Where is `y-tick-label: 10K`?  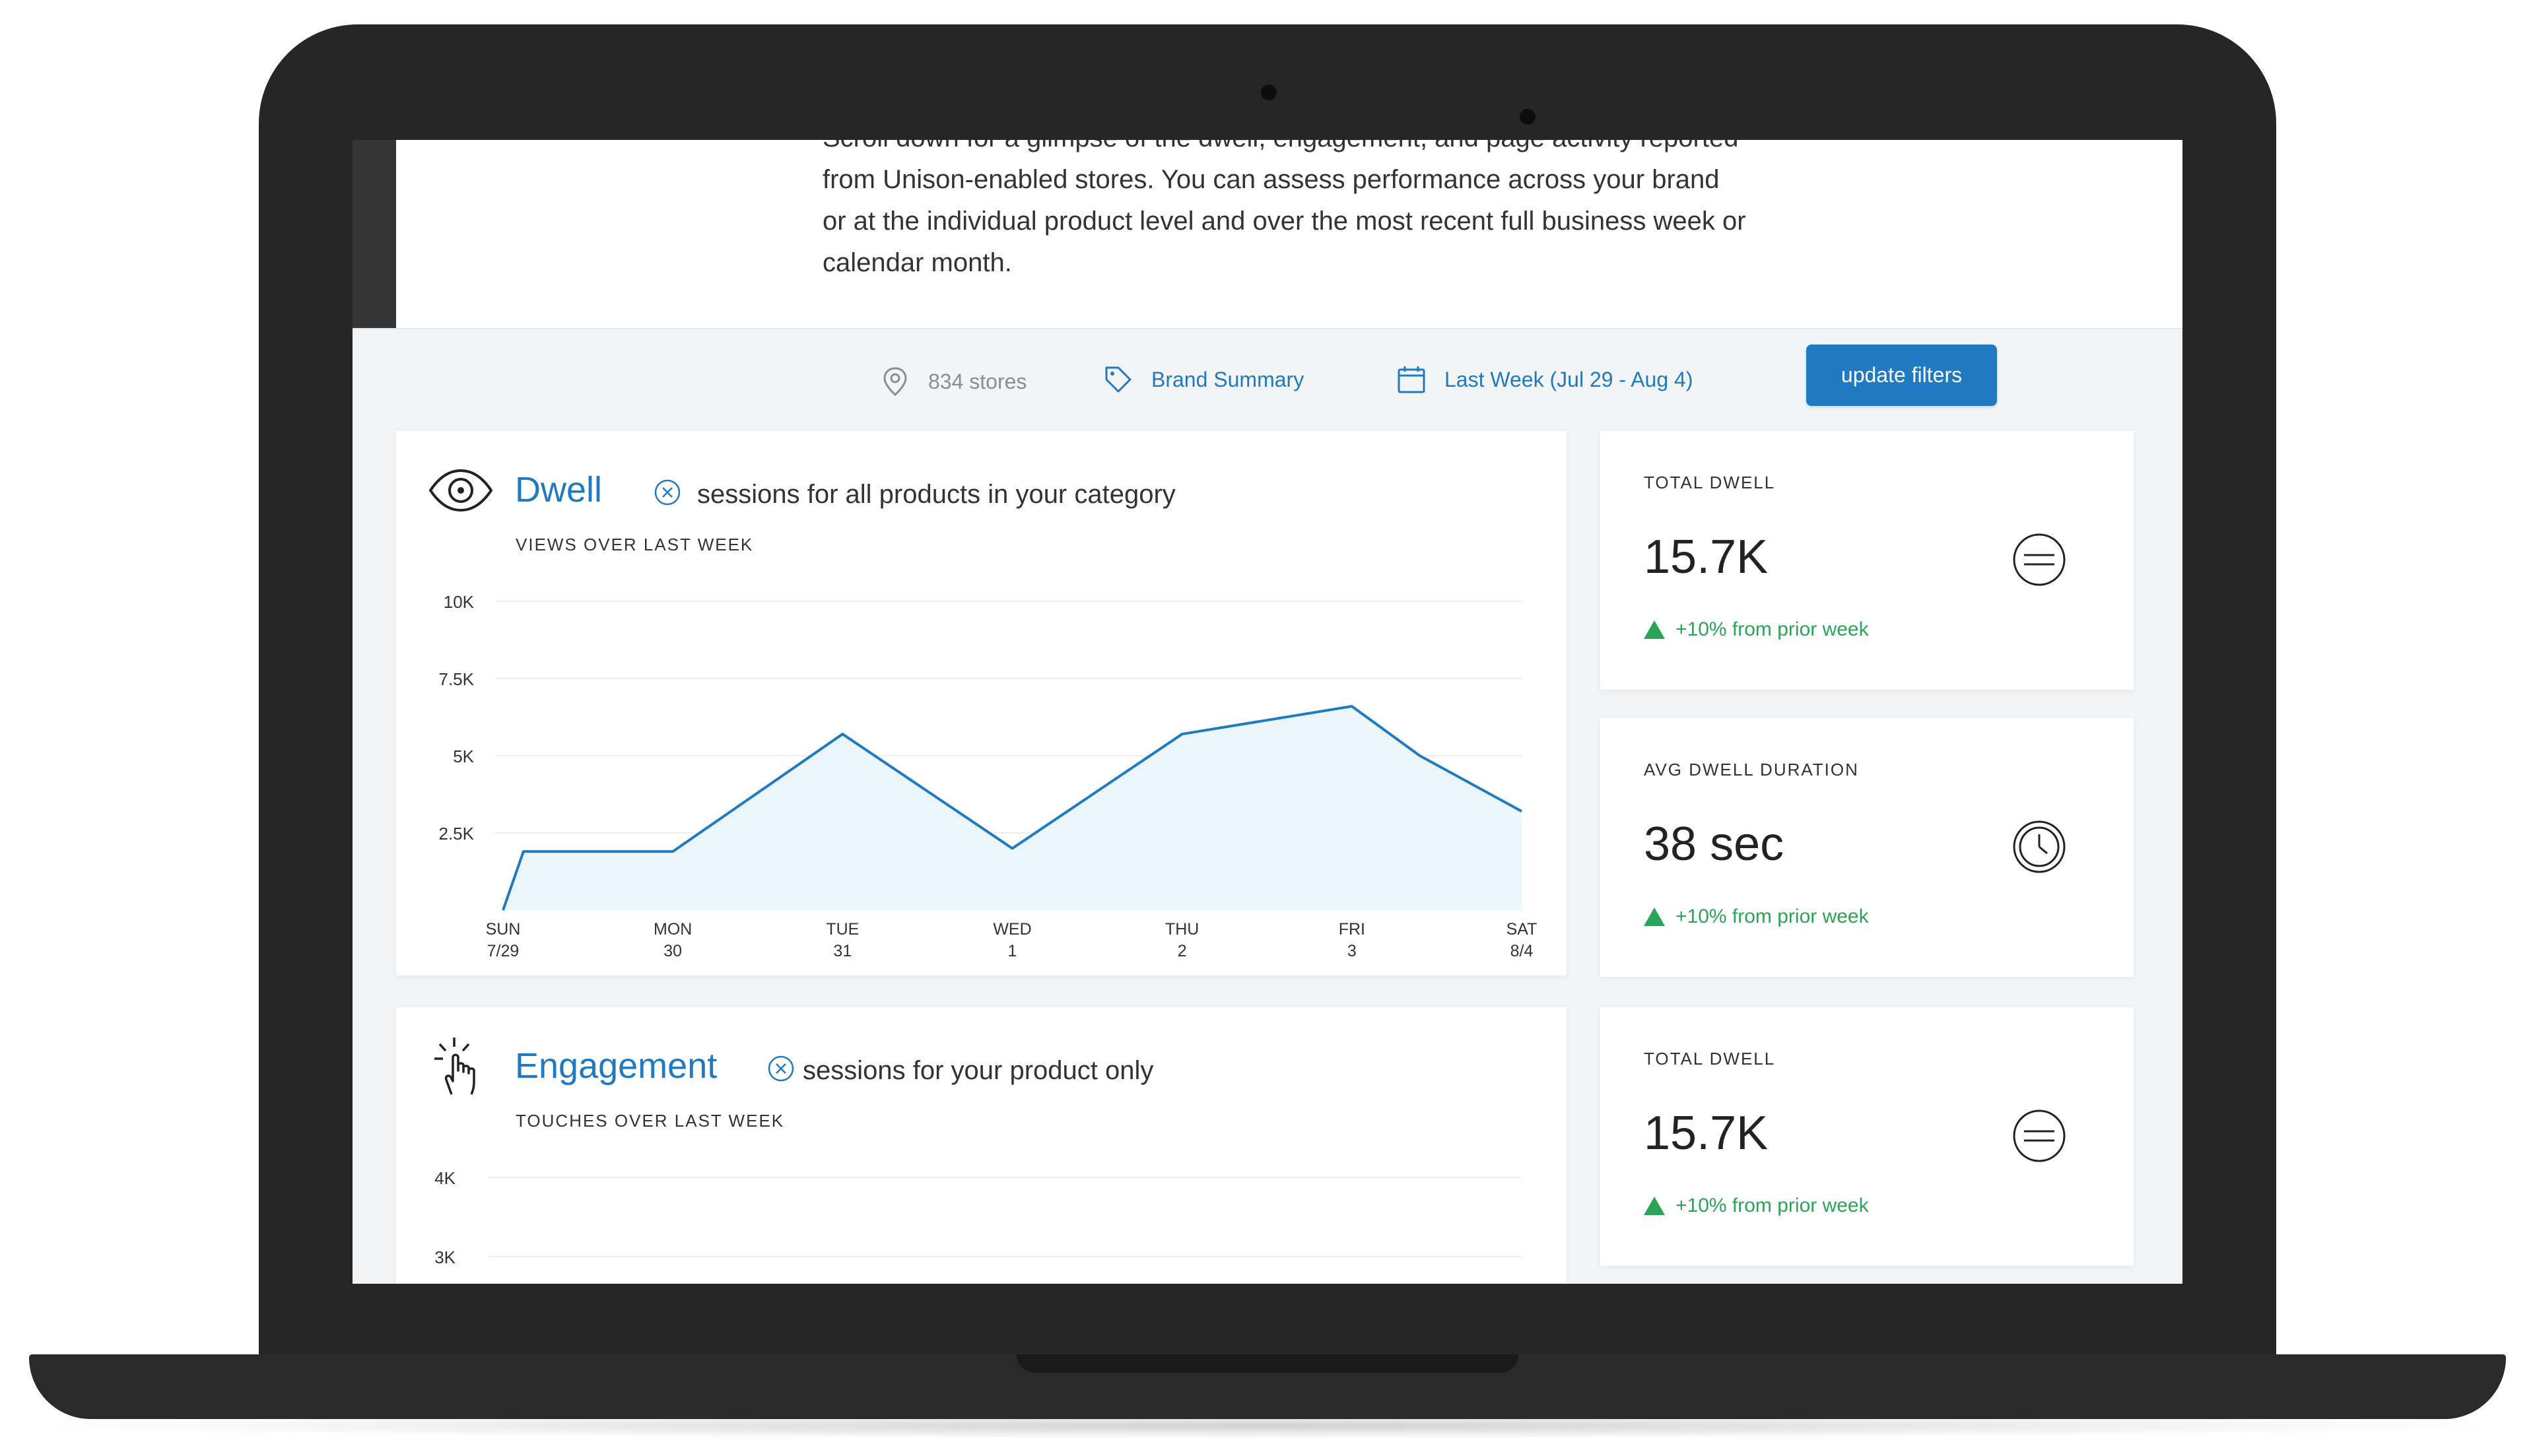 y-tick-label: 10K is located at coordinates (459, 602).